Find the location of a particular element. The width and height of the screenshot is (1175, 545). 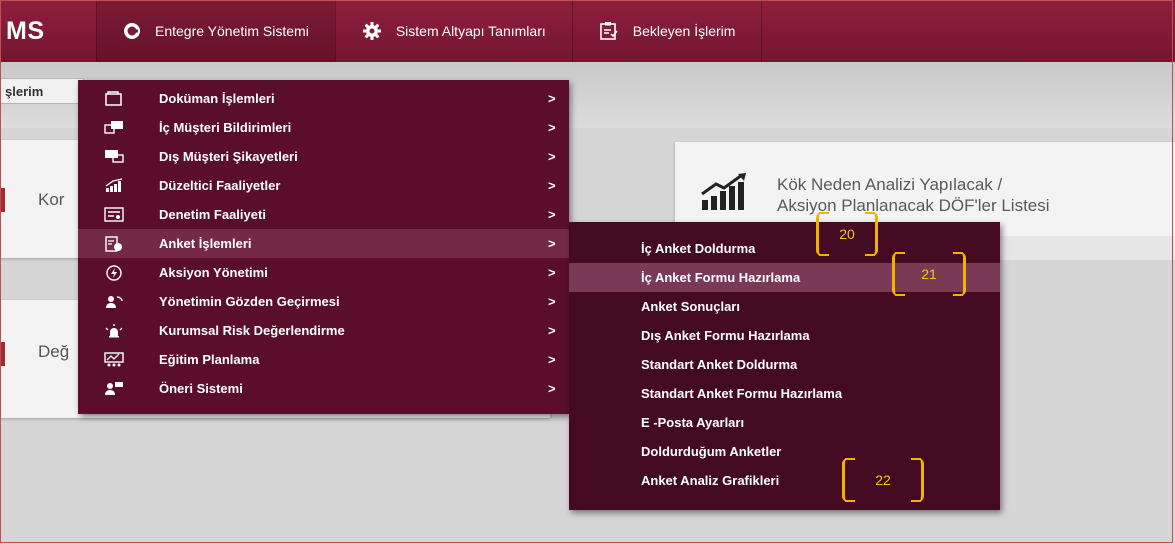

menu-item-egitim-planlama: Eğitim Planlama > is located at coordinates (323, 359).